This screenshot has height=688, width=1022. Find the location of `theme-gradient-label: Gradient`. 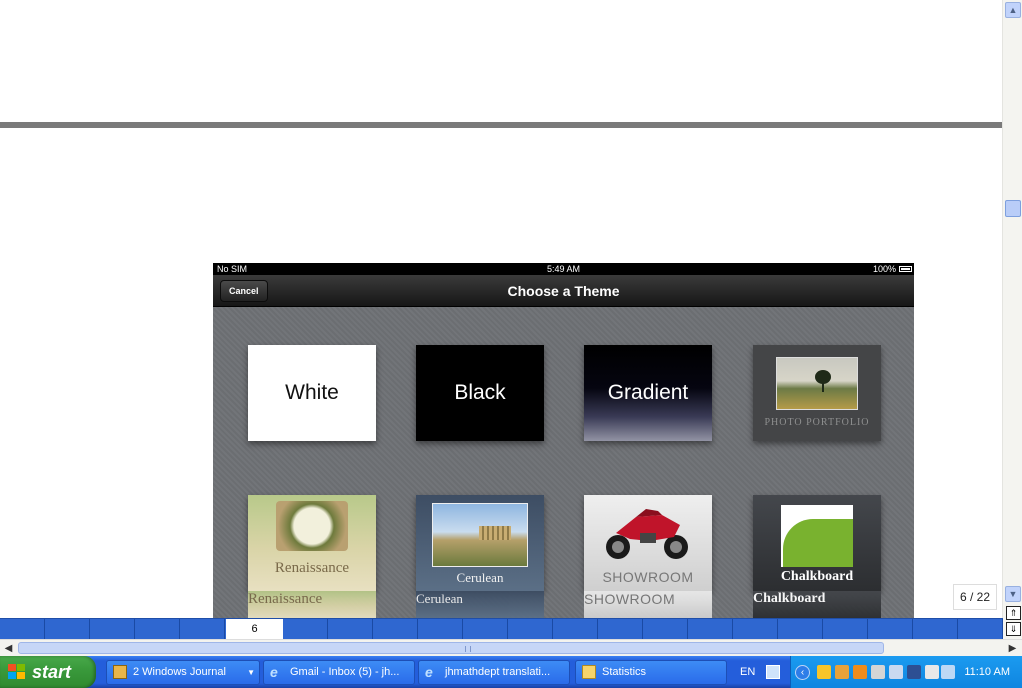

theme-gradient-label: Gradient is located at coordinates (648, 392).